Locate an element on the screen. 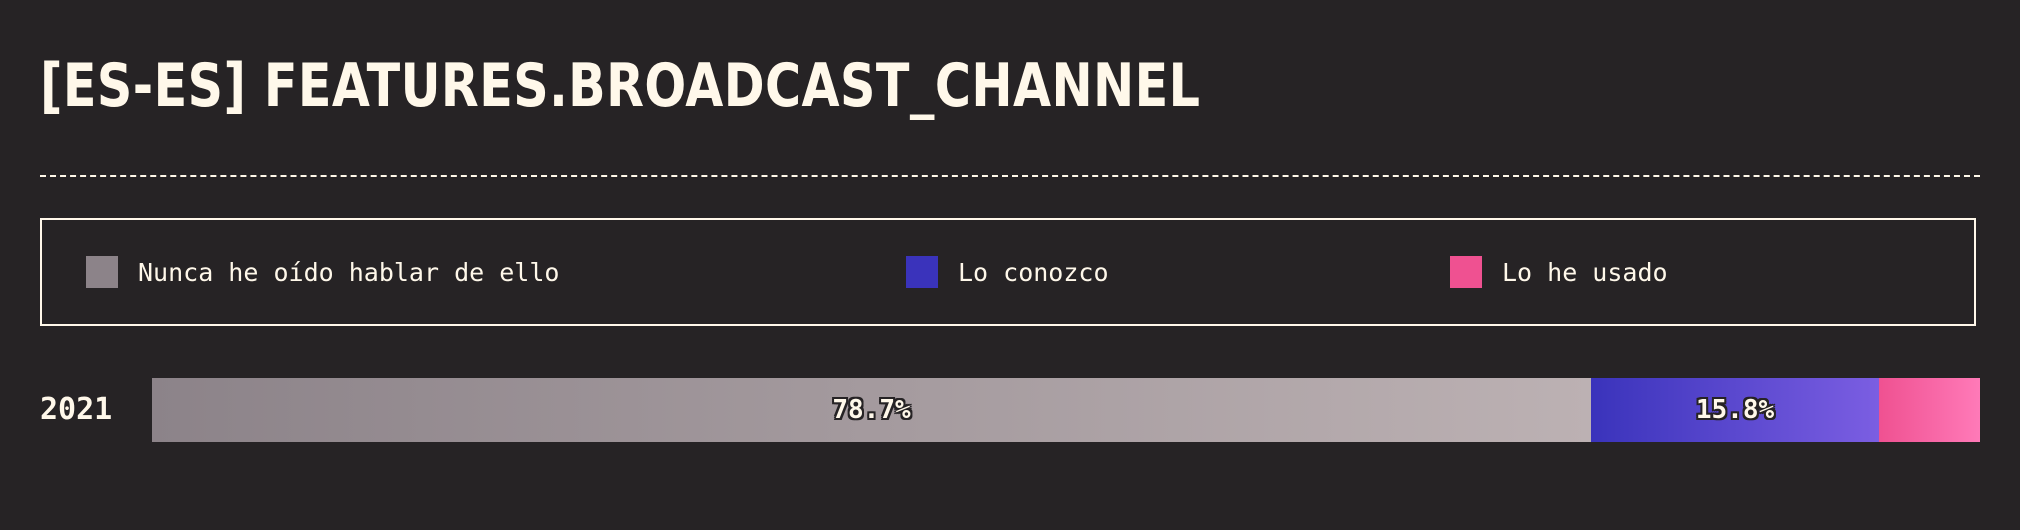  legend-item-never-heard: Nunca he oído hablar de ello is located at coordinates (322, 272).